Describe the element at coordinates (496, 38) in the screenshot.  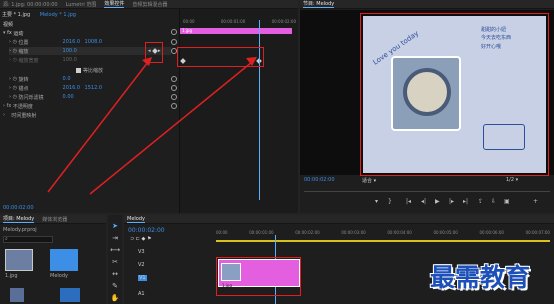
I see `photo-caption-3: 今天去吃东西` at that location.